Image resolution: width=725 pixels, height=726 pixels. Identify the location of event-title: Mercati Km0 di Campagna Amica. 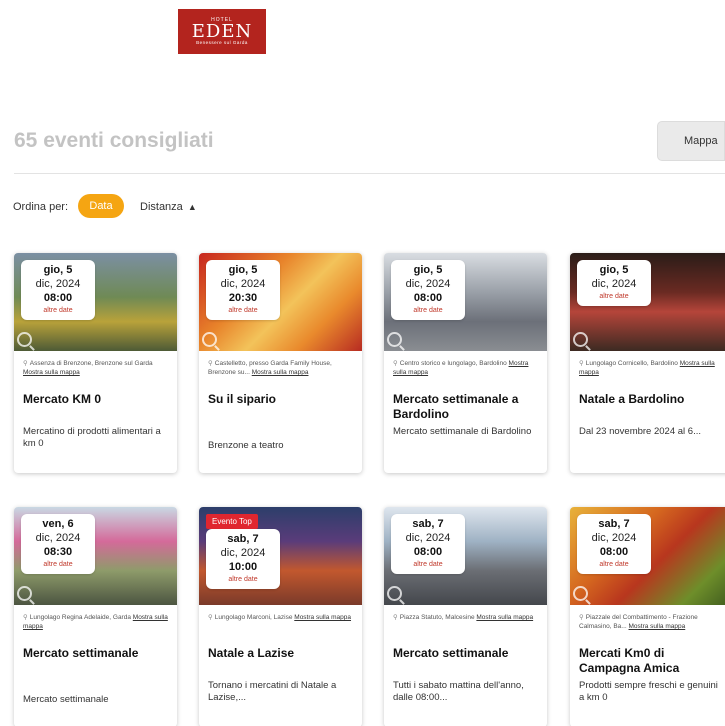
(651, 661).